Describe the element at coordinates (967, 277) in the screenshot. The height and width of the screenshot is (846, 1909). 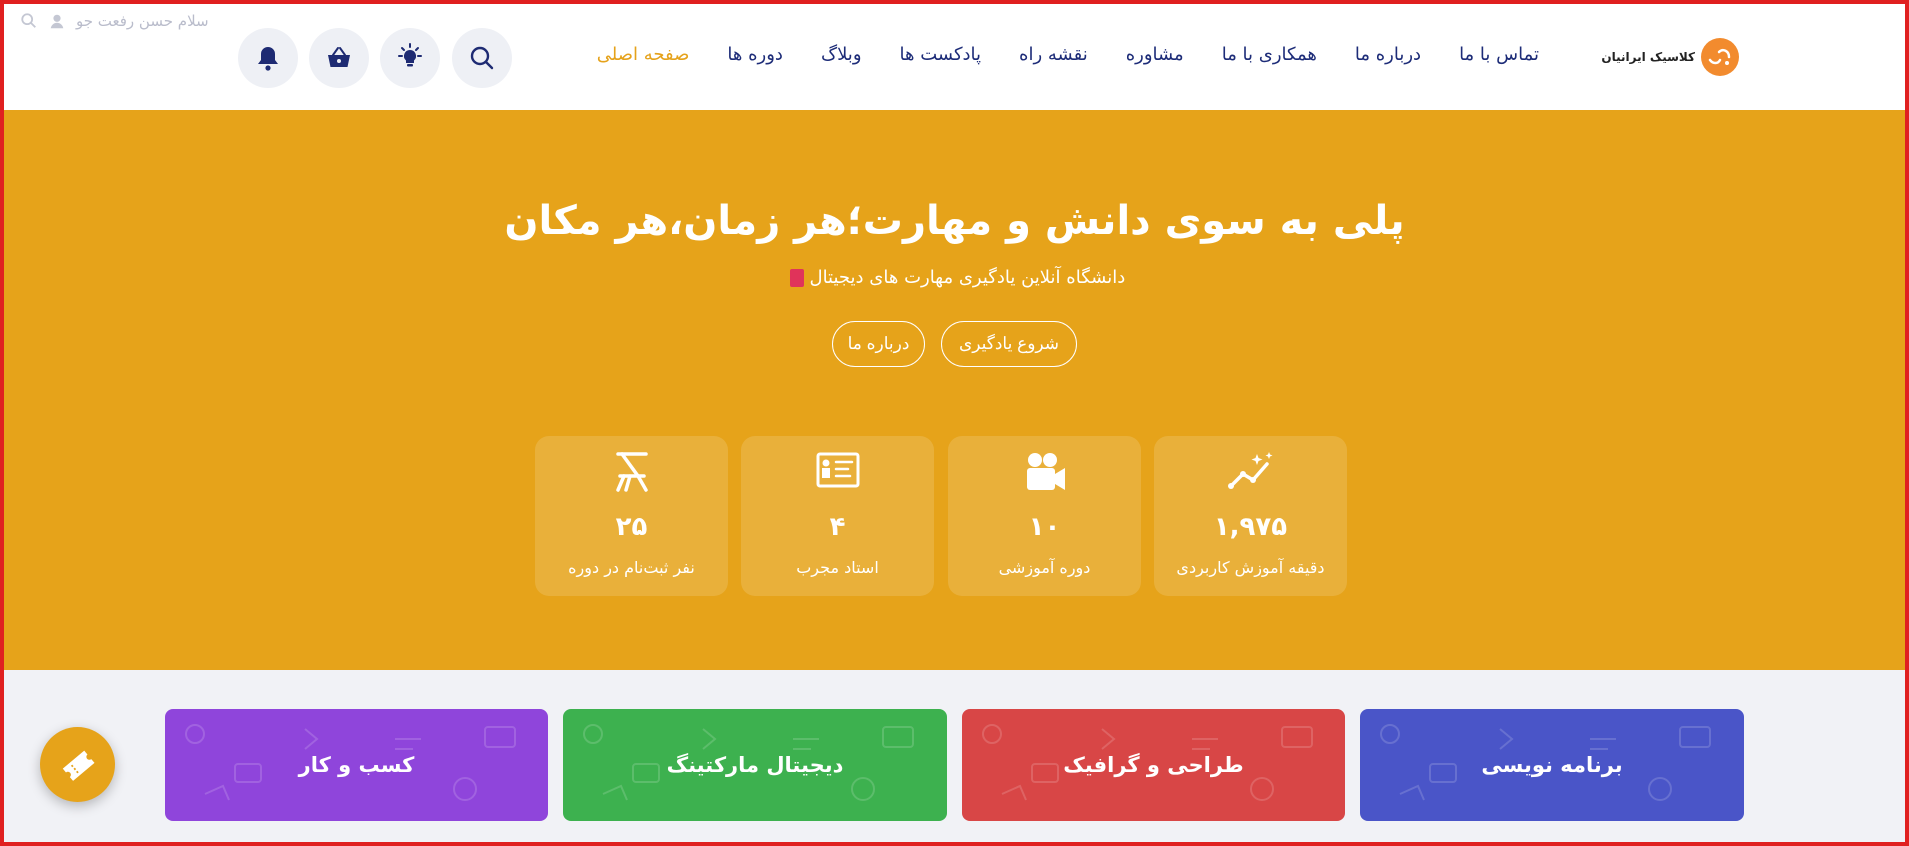
I see `hero-subtitle-text: دانشگاه آنلاین یادگیری مهارت های دیجیتال` at that location.